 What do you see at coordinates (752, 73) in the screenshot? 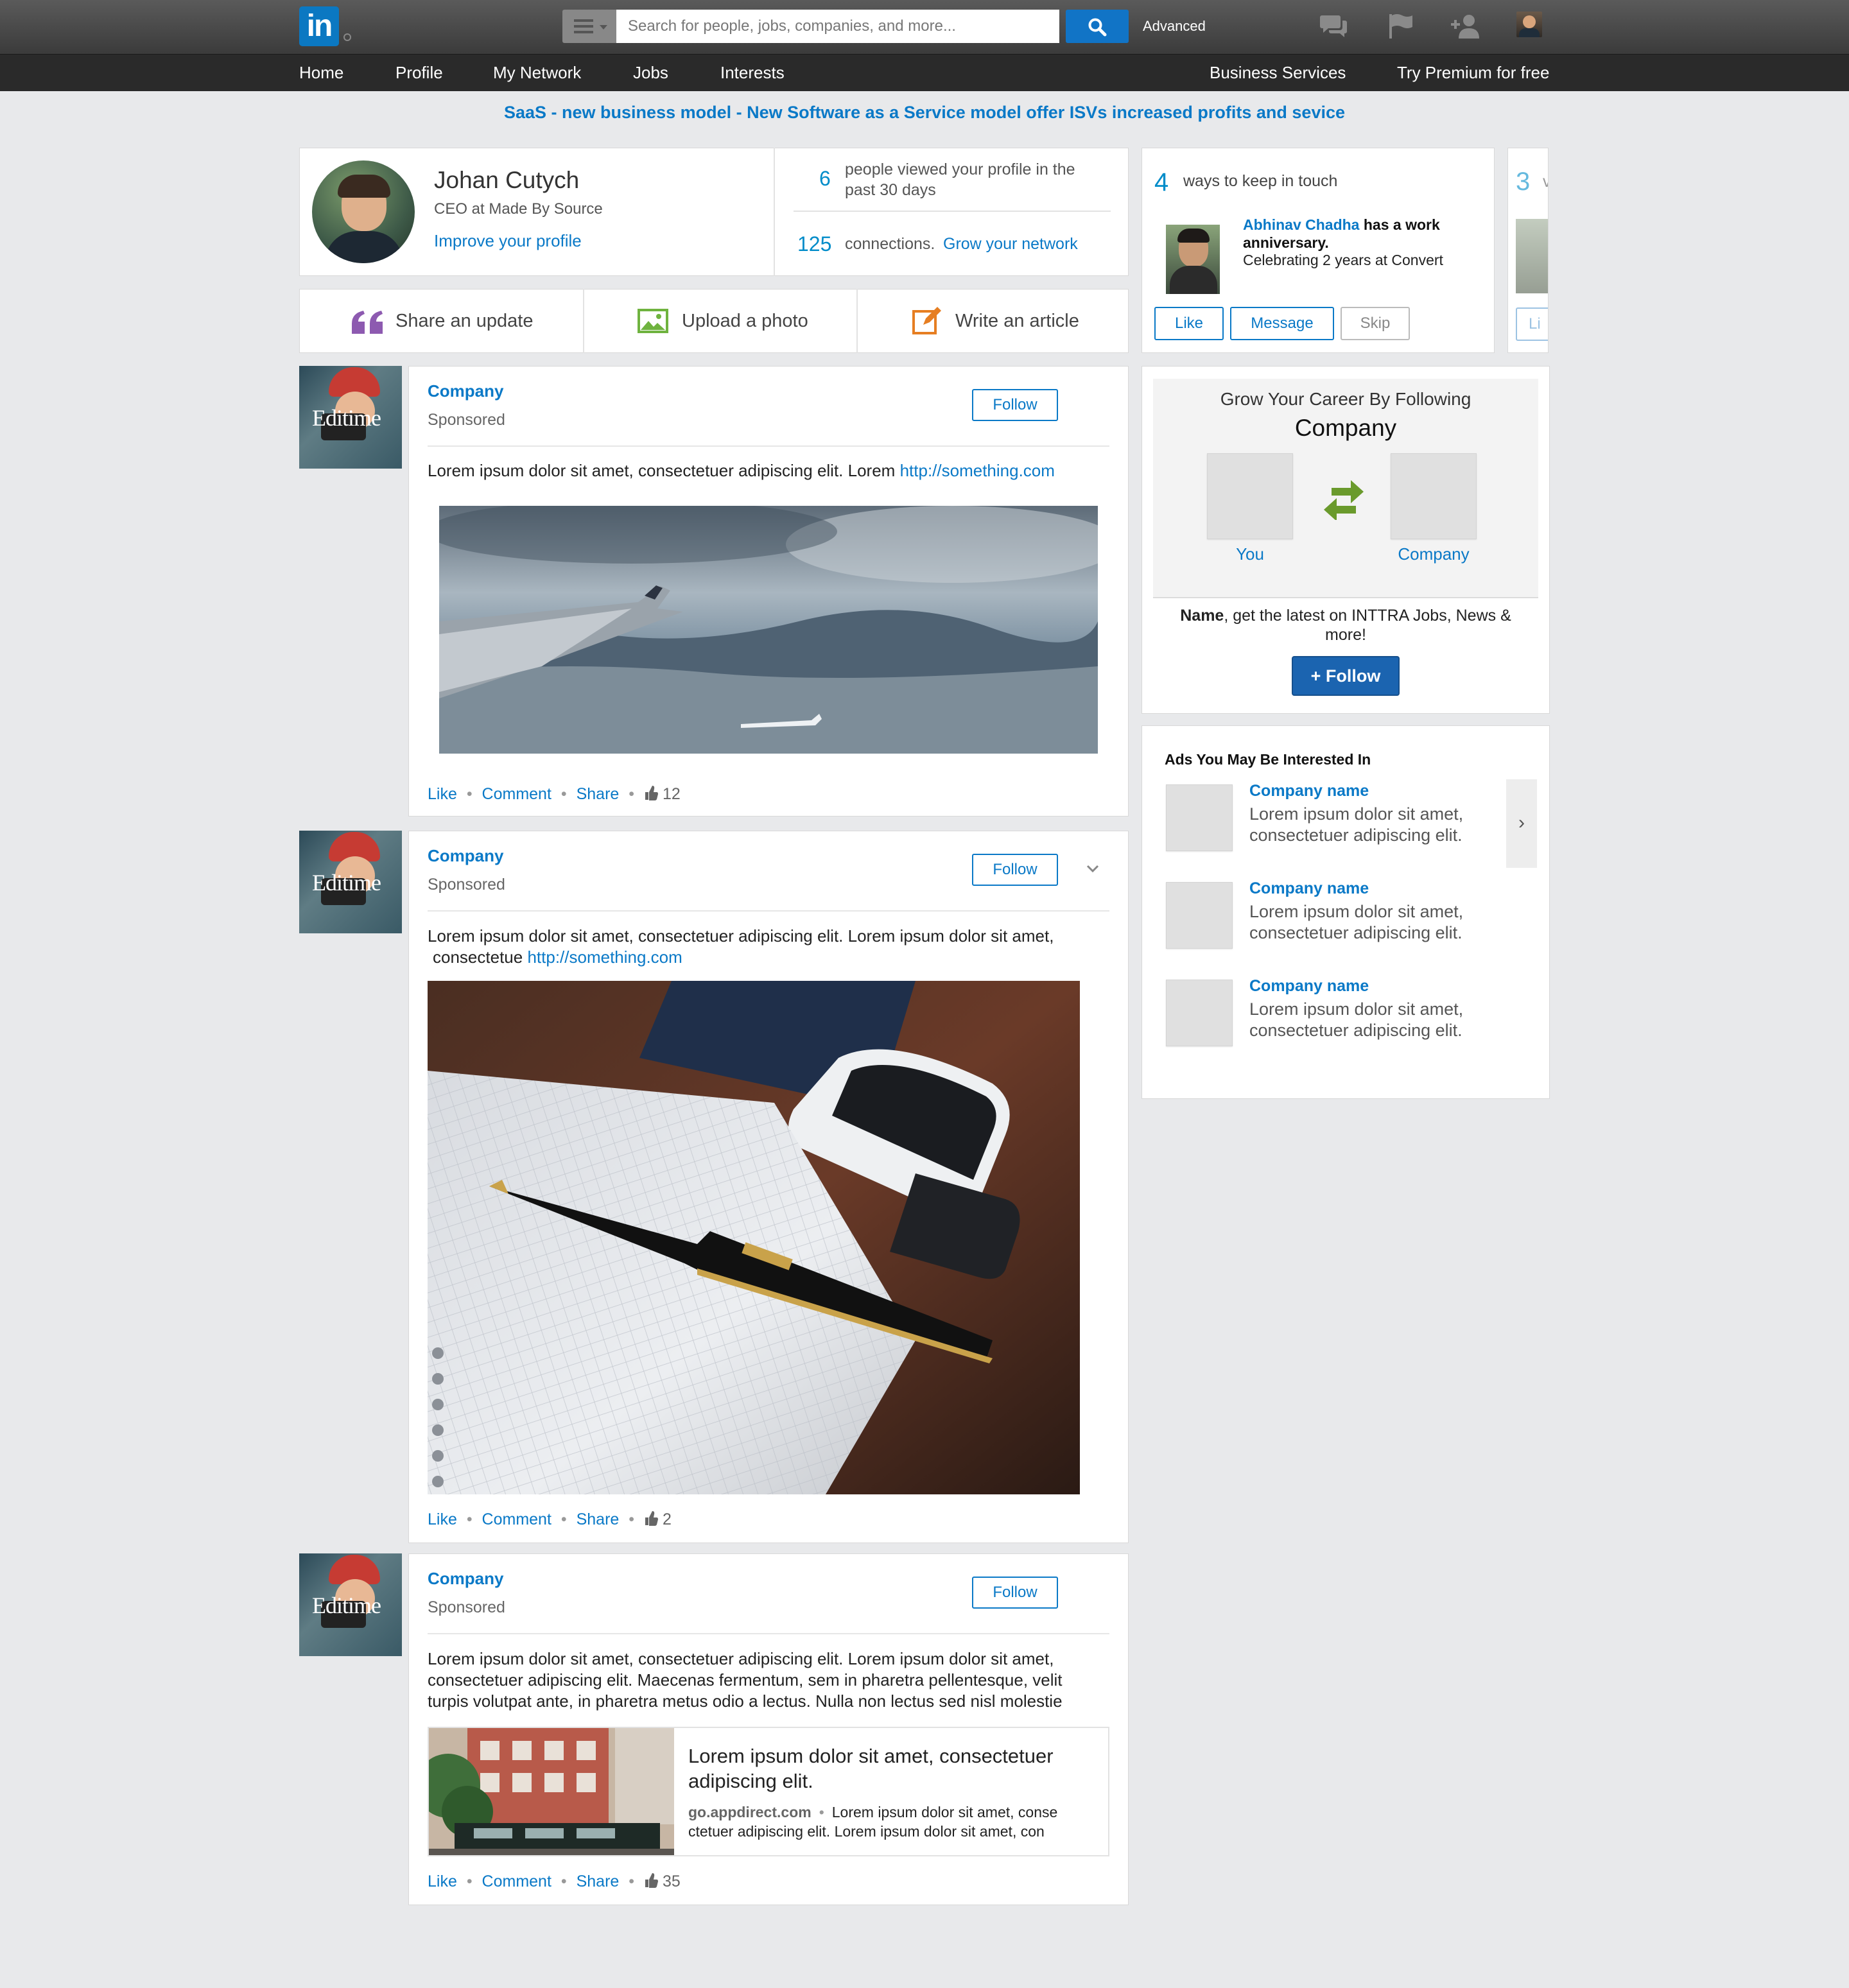
I see `nav-interests: Interests` at bounding box center [752, 73].